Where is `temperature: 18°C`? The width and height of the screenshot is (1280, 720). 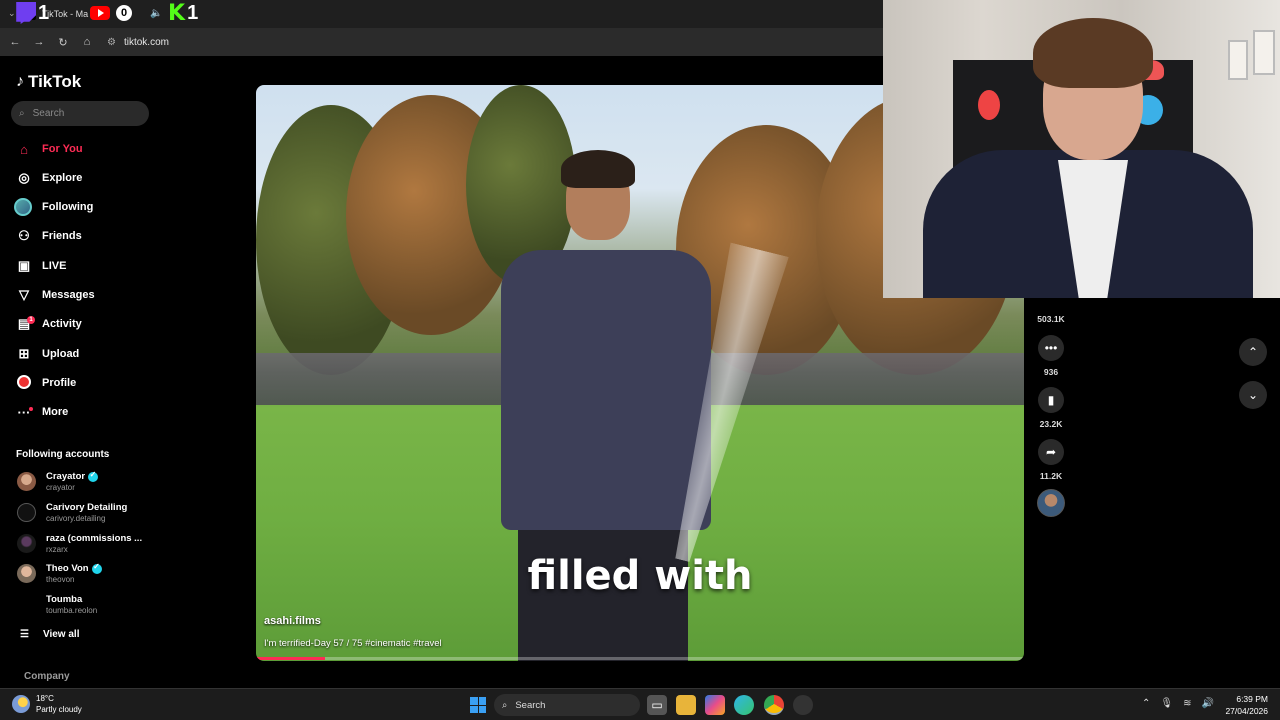 temperature: 18°C is located at coordinates (45, 698).